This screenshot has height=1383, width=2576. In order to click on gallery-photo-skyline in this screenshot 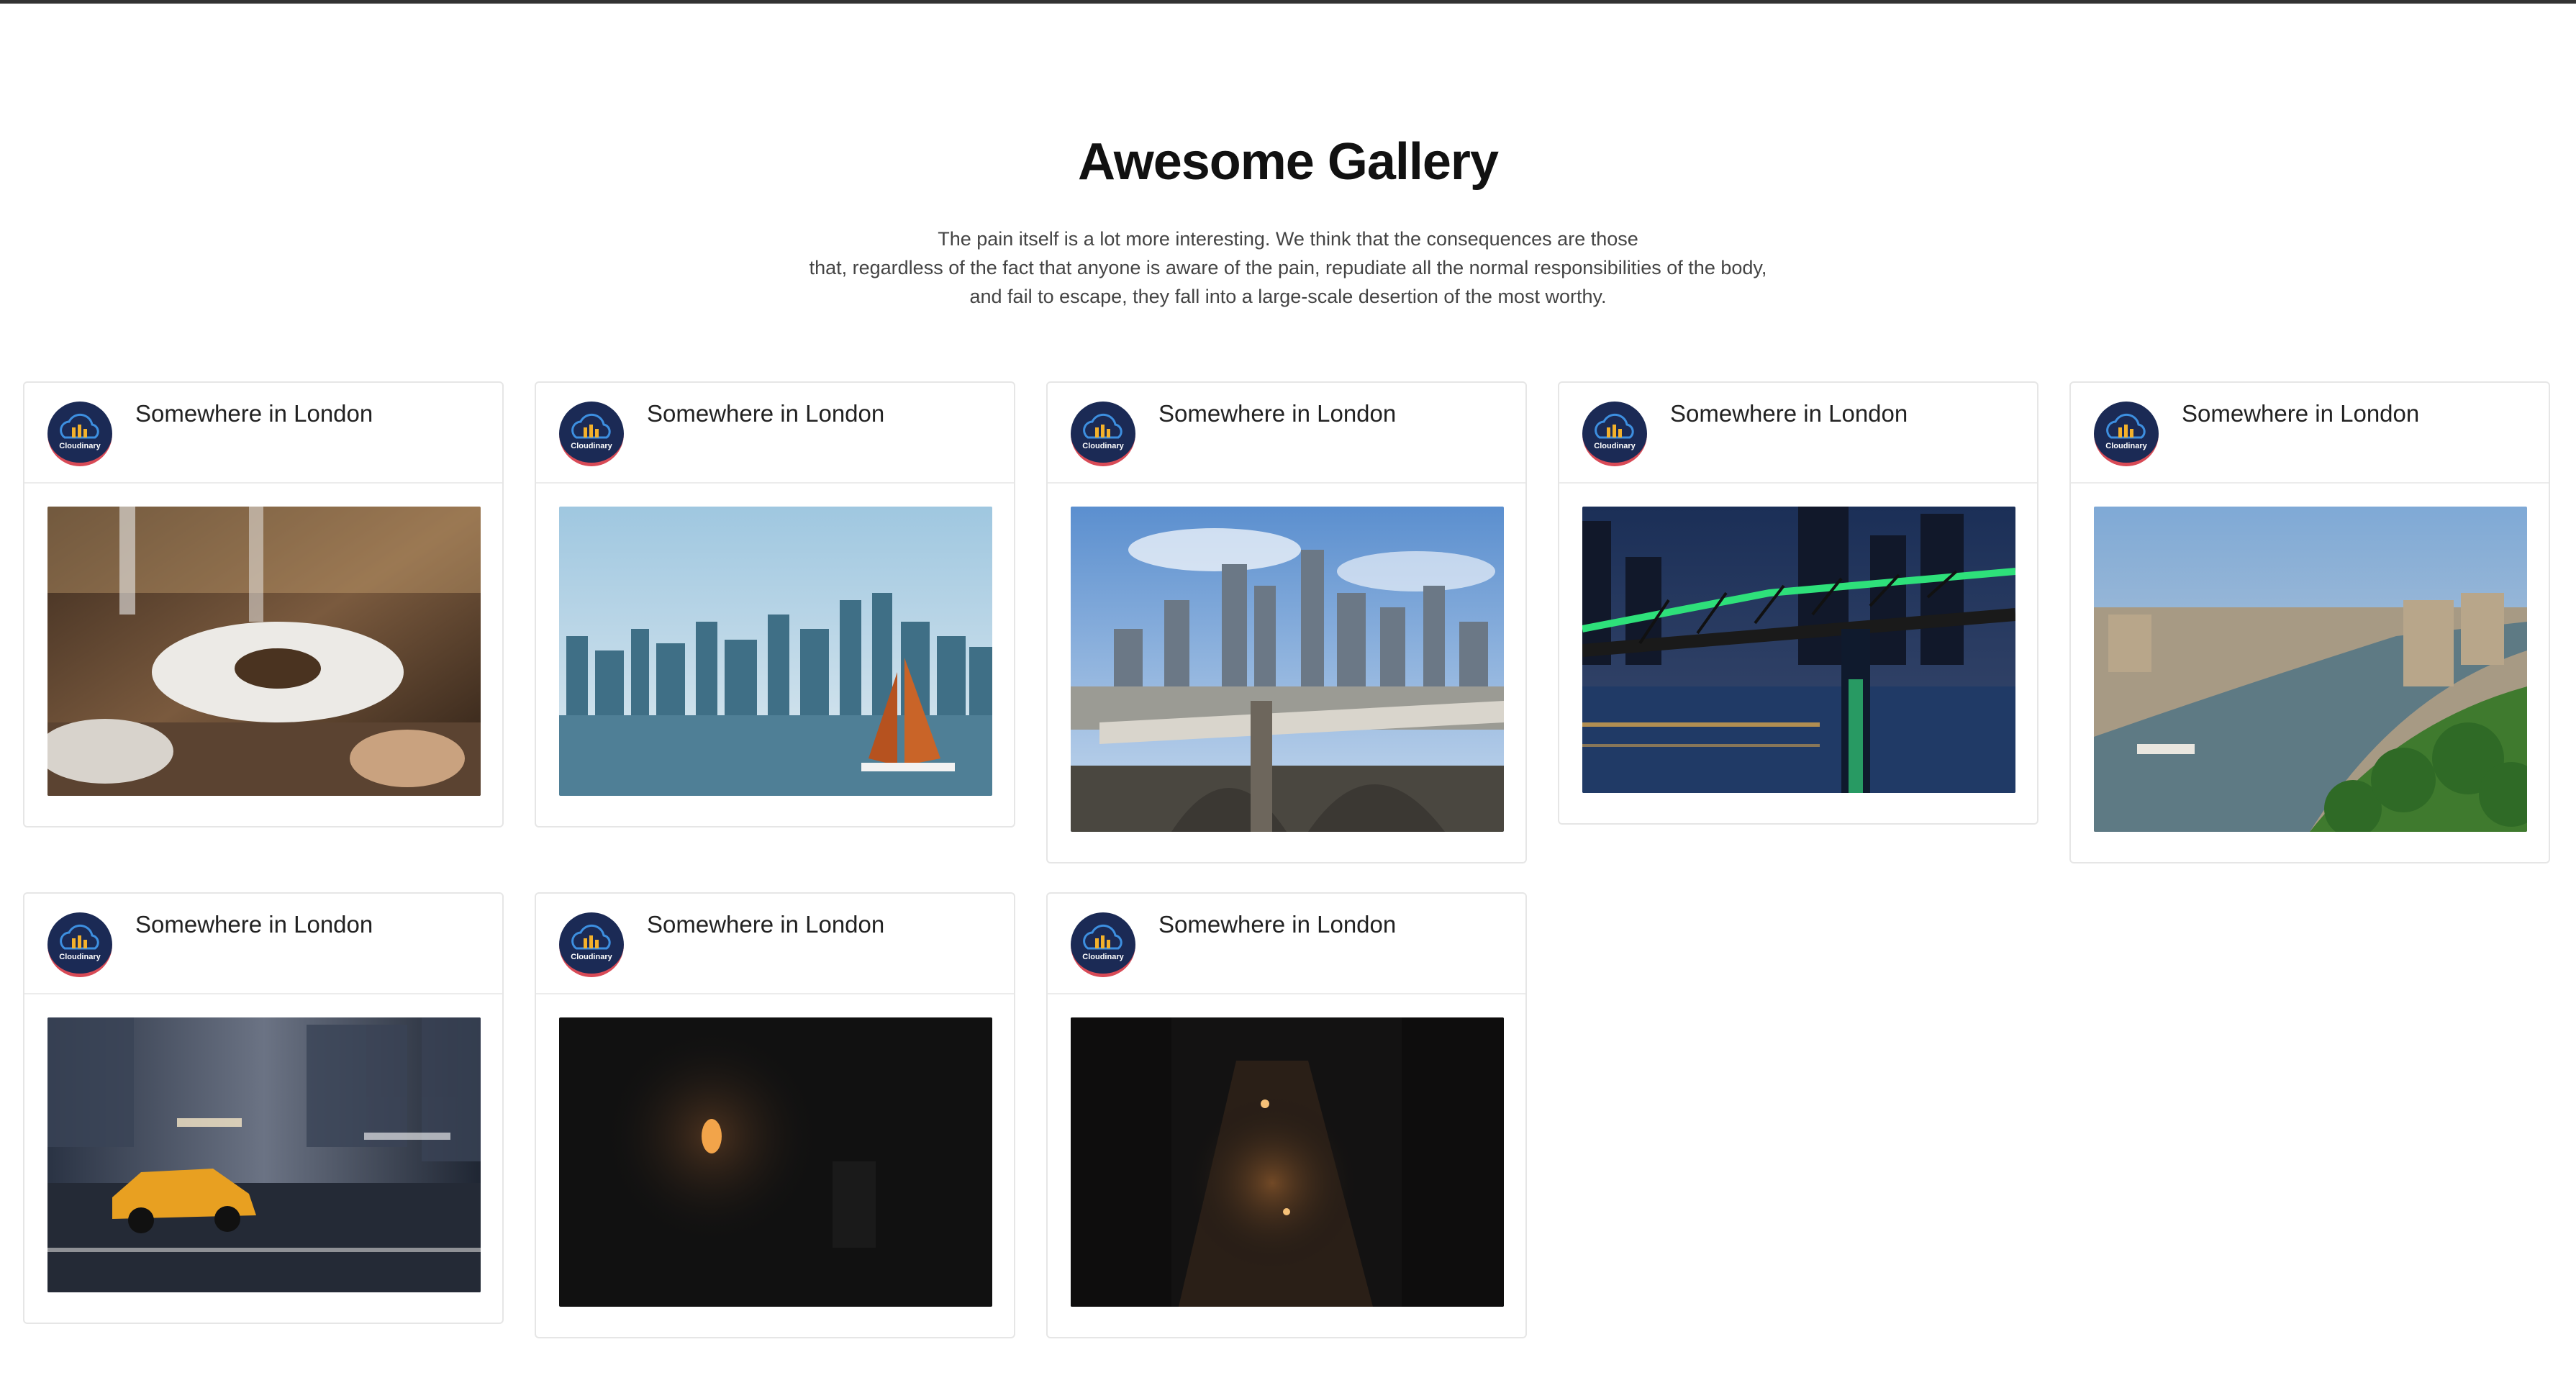, I will do `click(775, 651)`.